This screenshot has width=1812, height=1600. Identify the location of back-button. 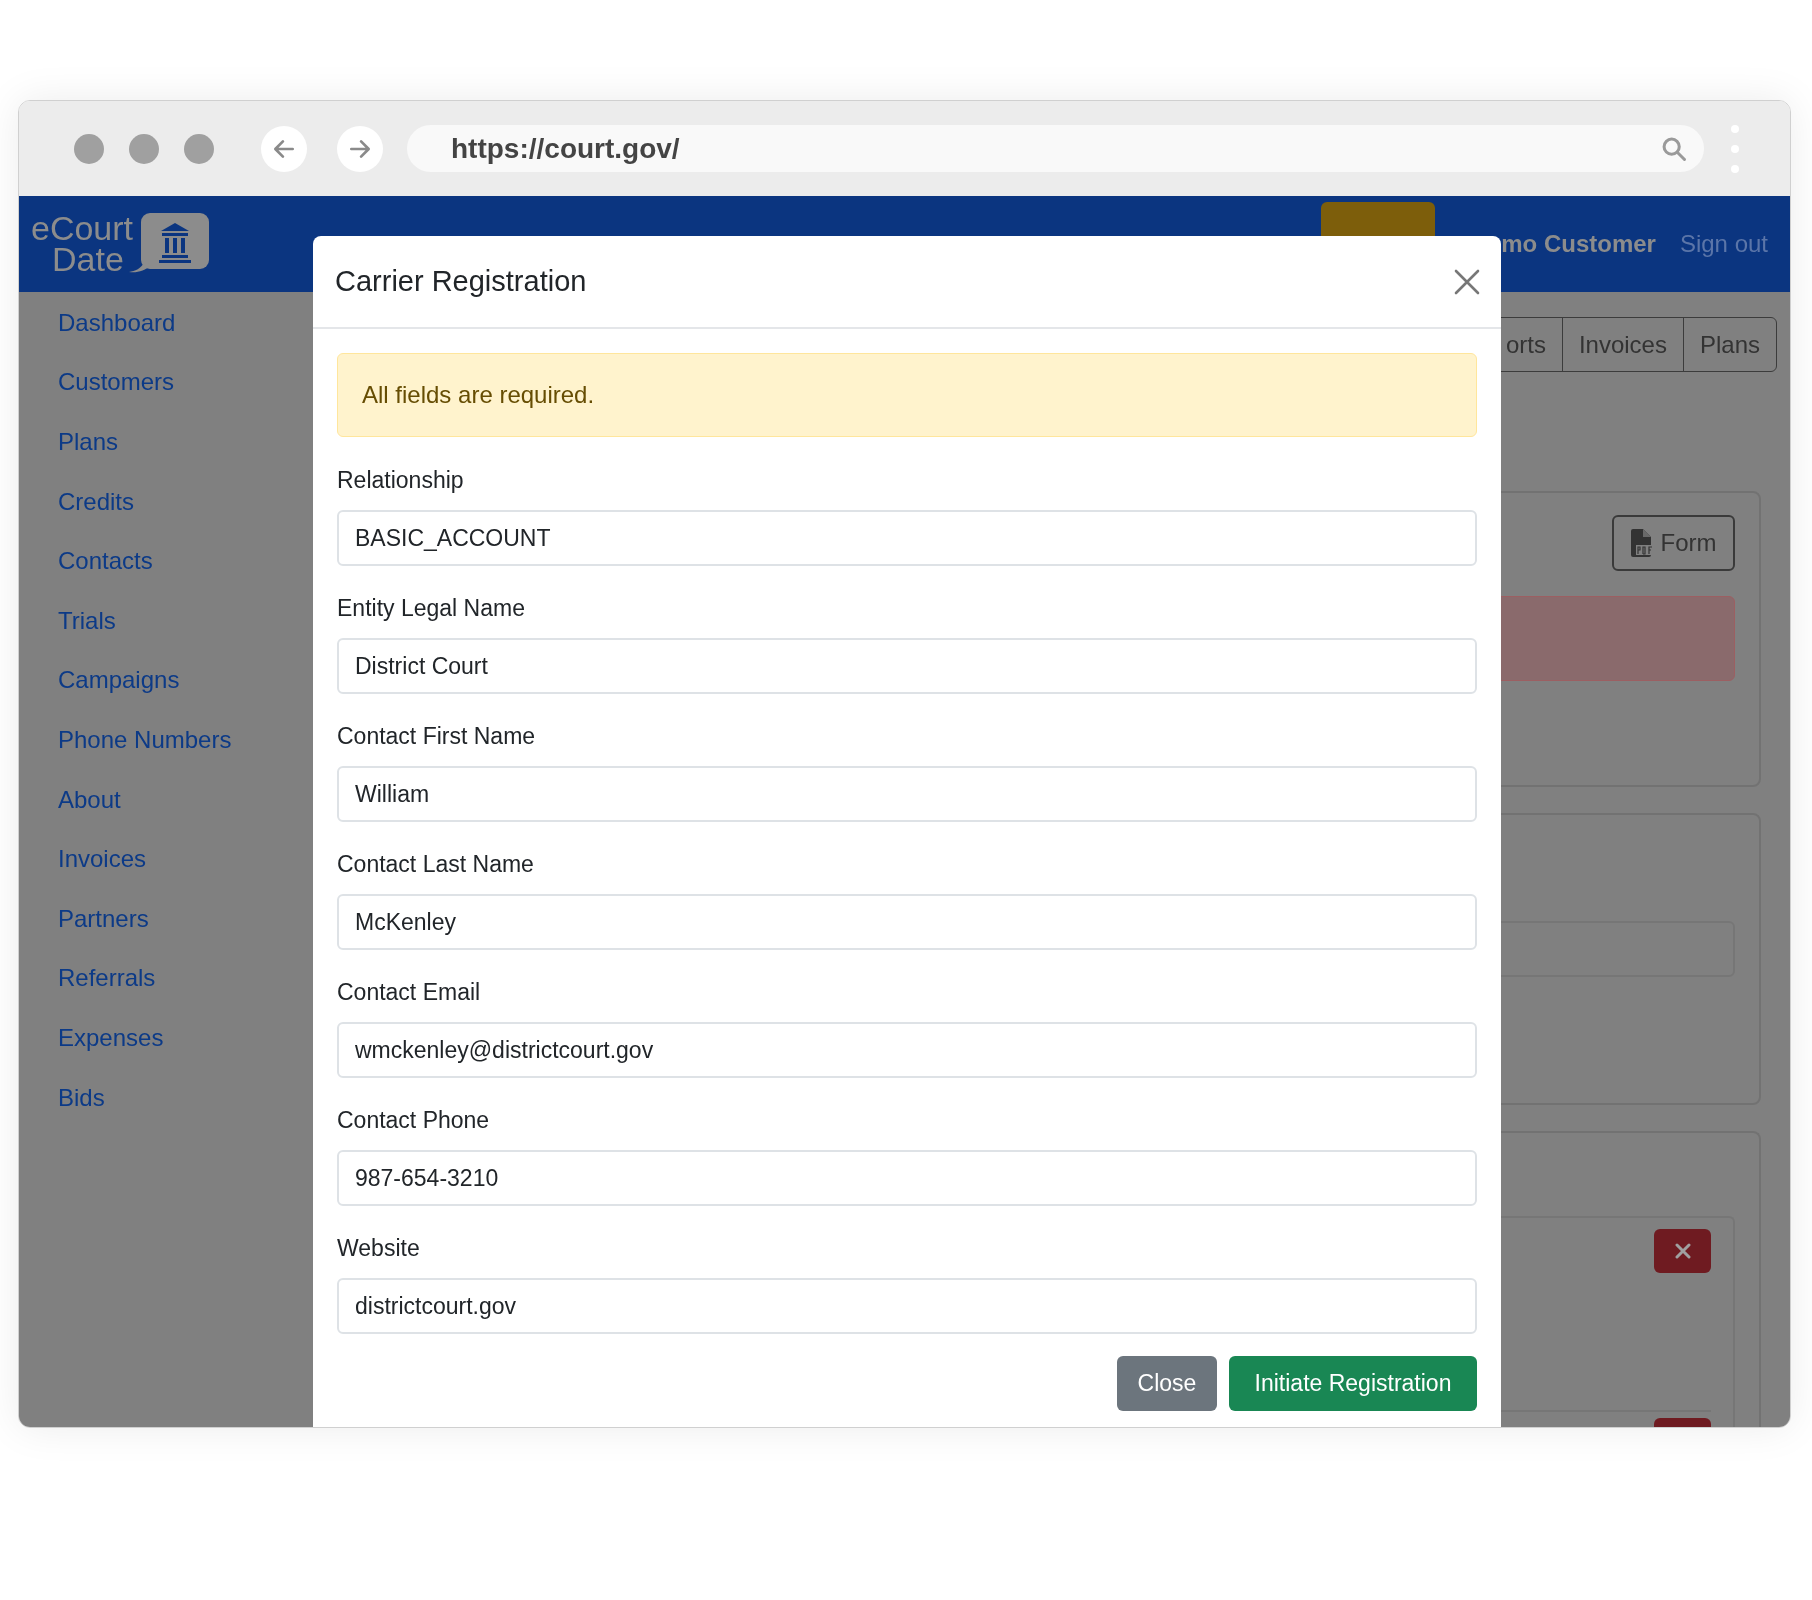
(284, 148).